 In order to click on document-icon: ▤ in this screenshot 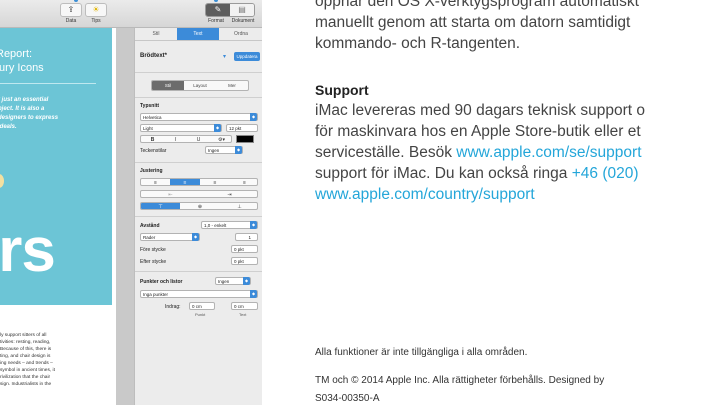, I will do `click(242, 10)`.